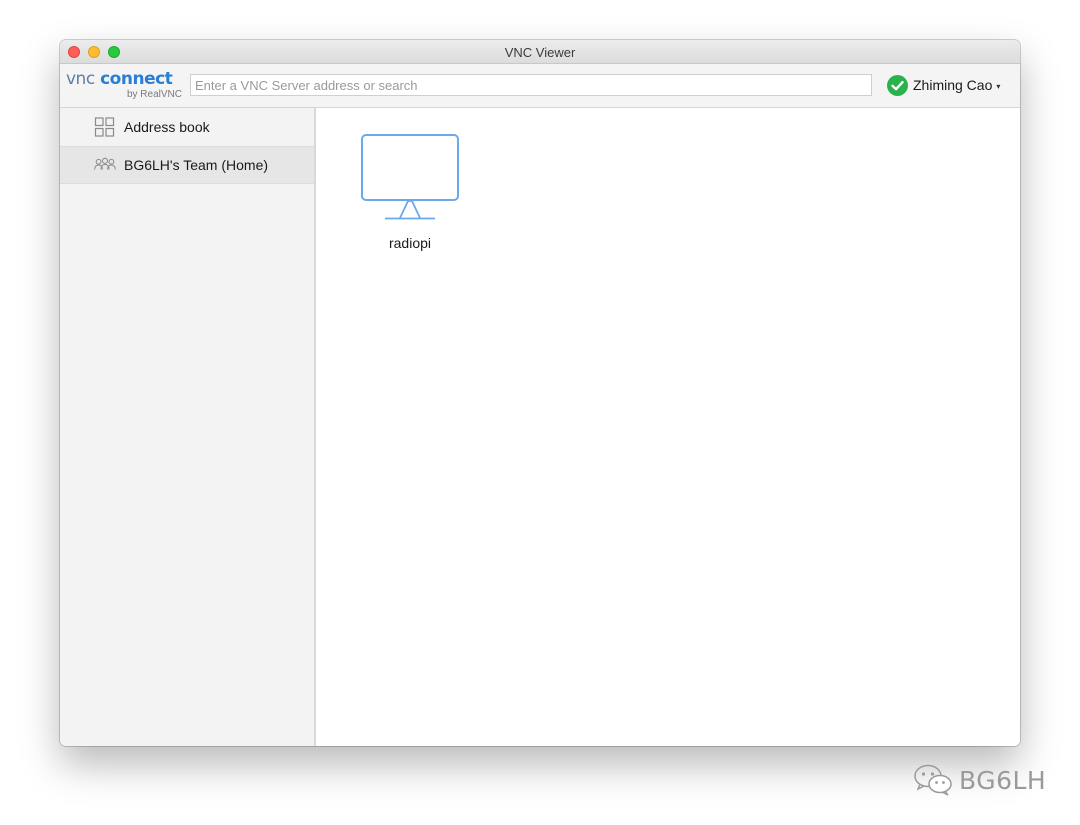  Describe the element at coordinates (136, 79) in the screenshot. I see `logo-connect-text: connect` at that location.